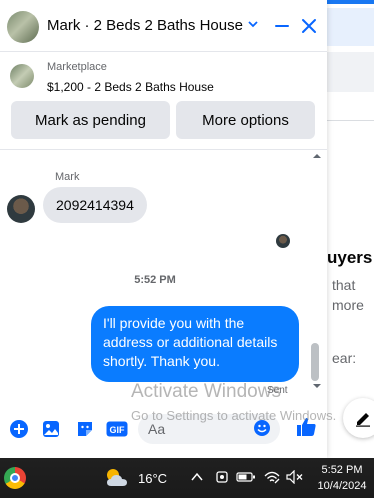 The image size is (374, 498). What do you see at coordinates (23, 27) in the screenshot?
I see `conversation-avatar` at bounding box center [23, 27].